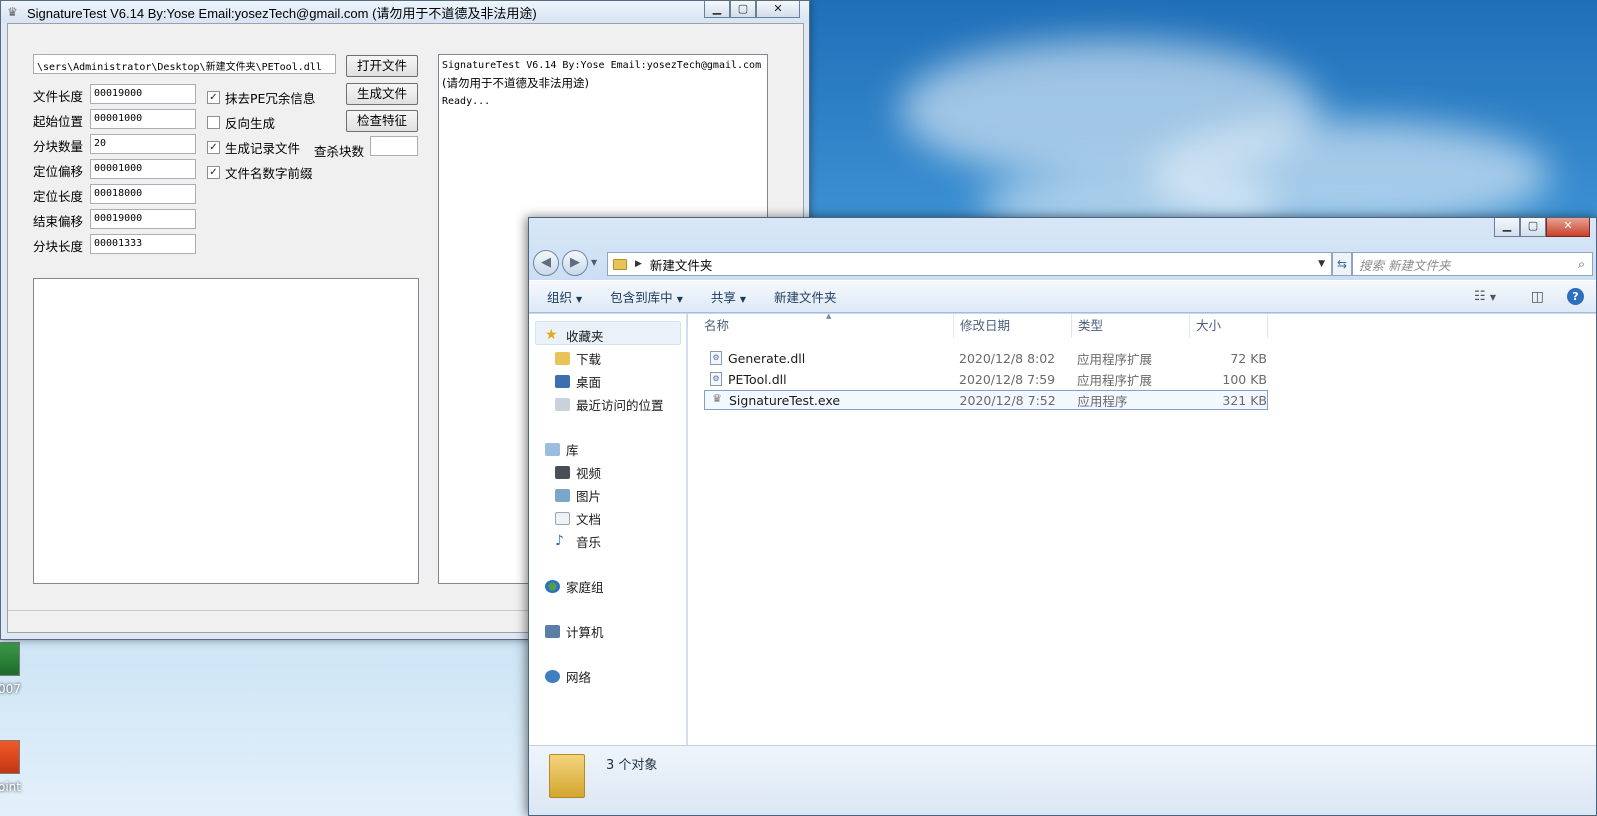 The height and width of the screenshot is (816, 1597). Describe the element at coordinates (1485, 296) in the screenshot. I see `view-options-icon: ☷ ▼` at that location.